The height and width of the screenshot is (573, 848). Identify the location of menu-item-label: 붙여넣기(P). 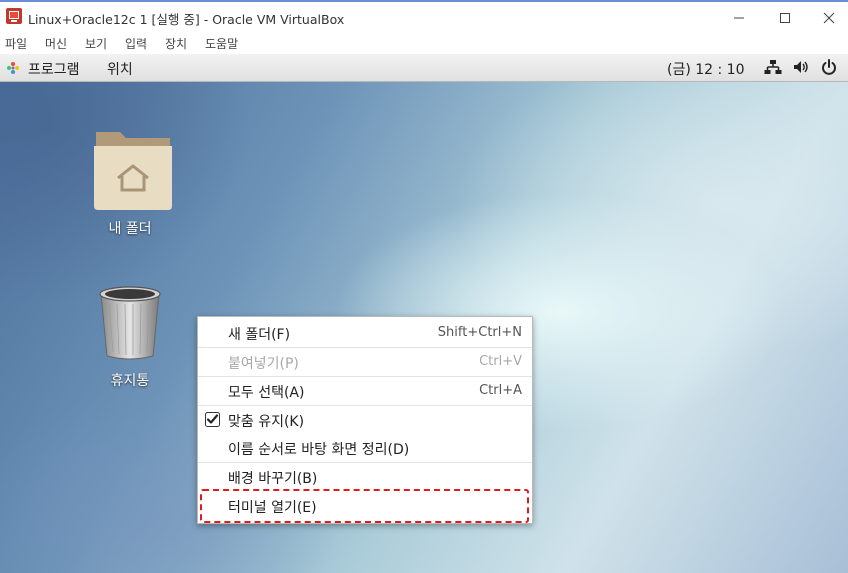
(263, 364).